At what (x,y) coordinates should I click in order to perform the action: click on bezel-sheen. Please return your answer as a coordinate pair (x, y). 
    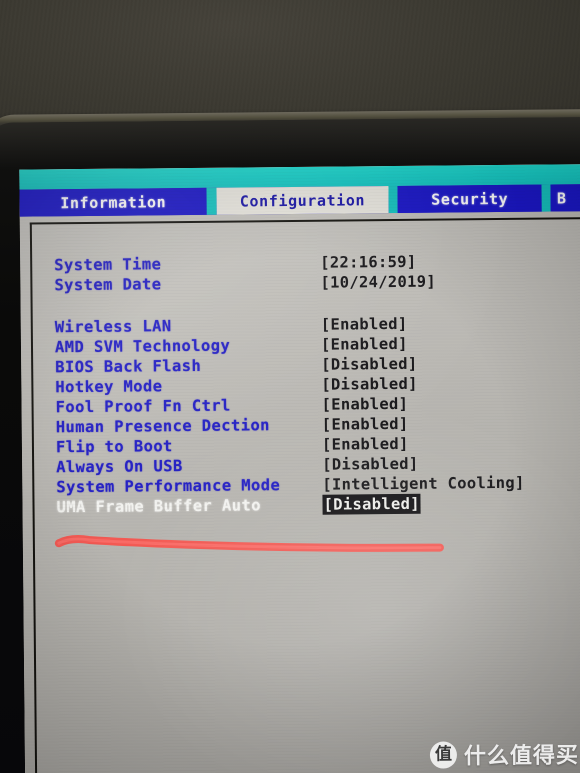
    Looking at the image, I should click on (290, 143).